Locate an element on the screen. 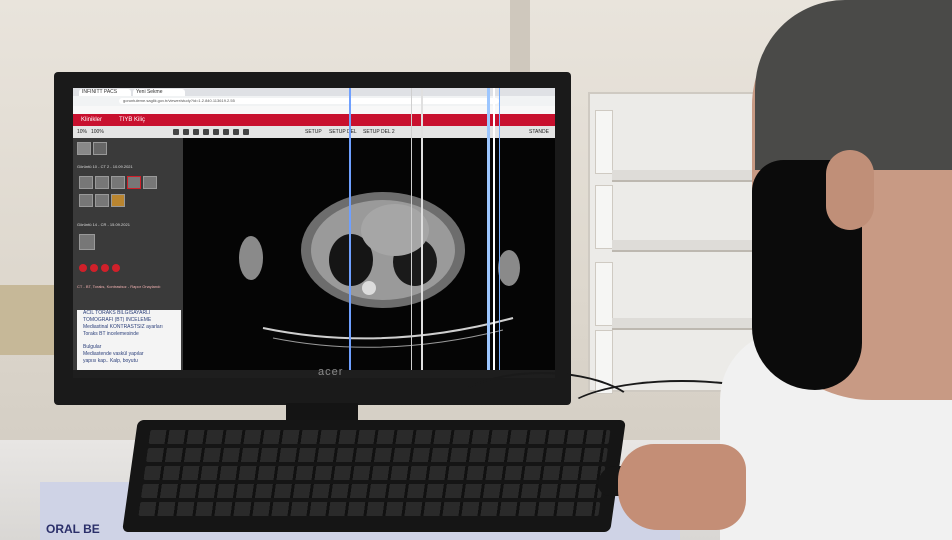 The width and height of the screenshot is (952, 540). person-hand is located at coordinates (682, 487).